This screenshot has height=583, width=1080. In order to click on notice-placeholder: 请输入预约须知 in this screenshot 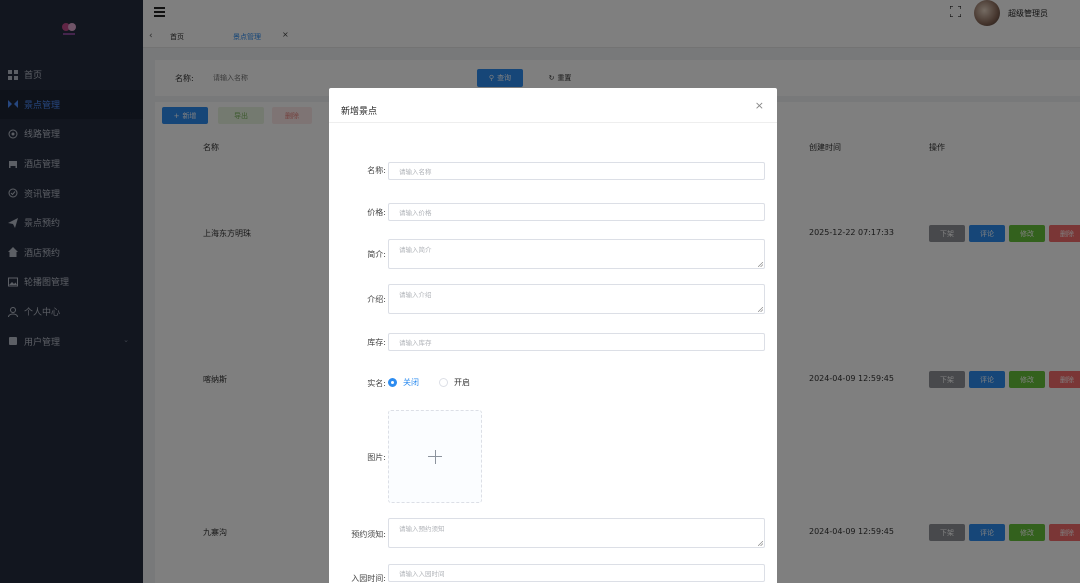, I will do `click(422, 529)`.